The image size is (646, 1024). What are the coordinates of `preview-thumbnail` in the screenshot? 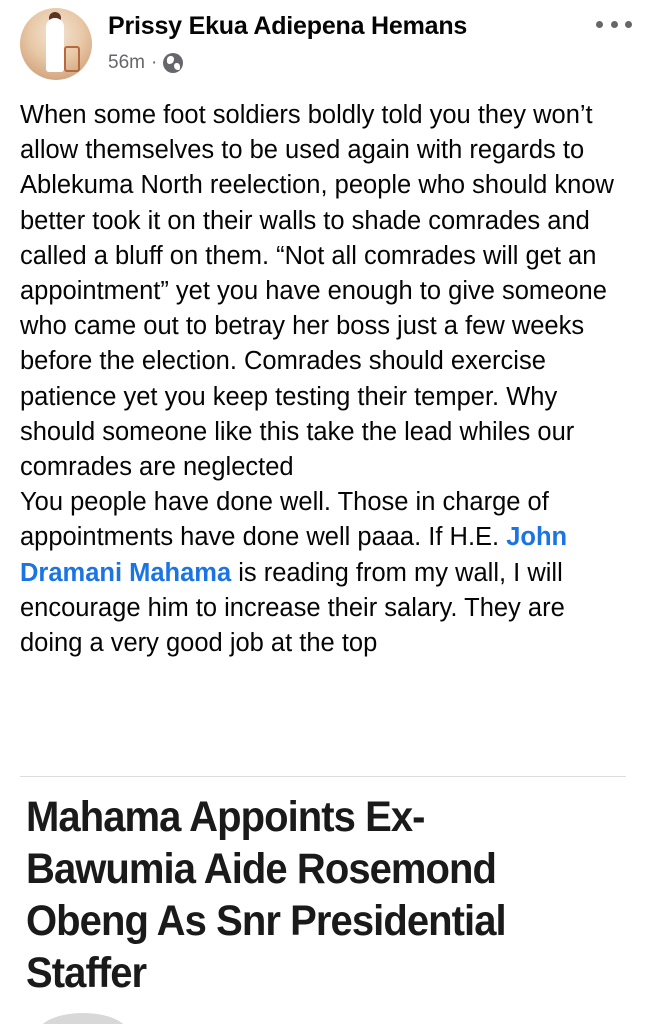 It's located at (83, 1018).